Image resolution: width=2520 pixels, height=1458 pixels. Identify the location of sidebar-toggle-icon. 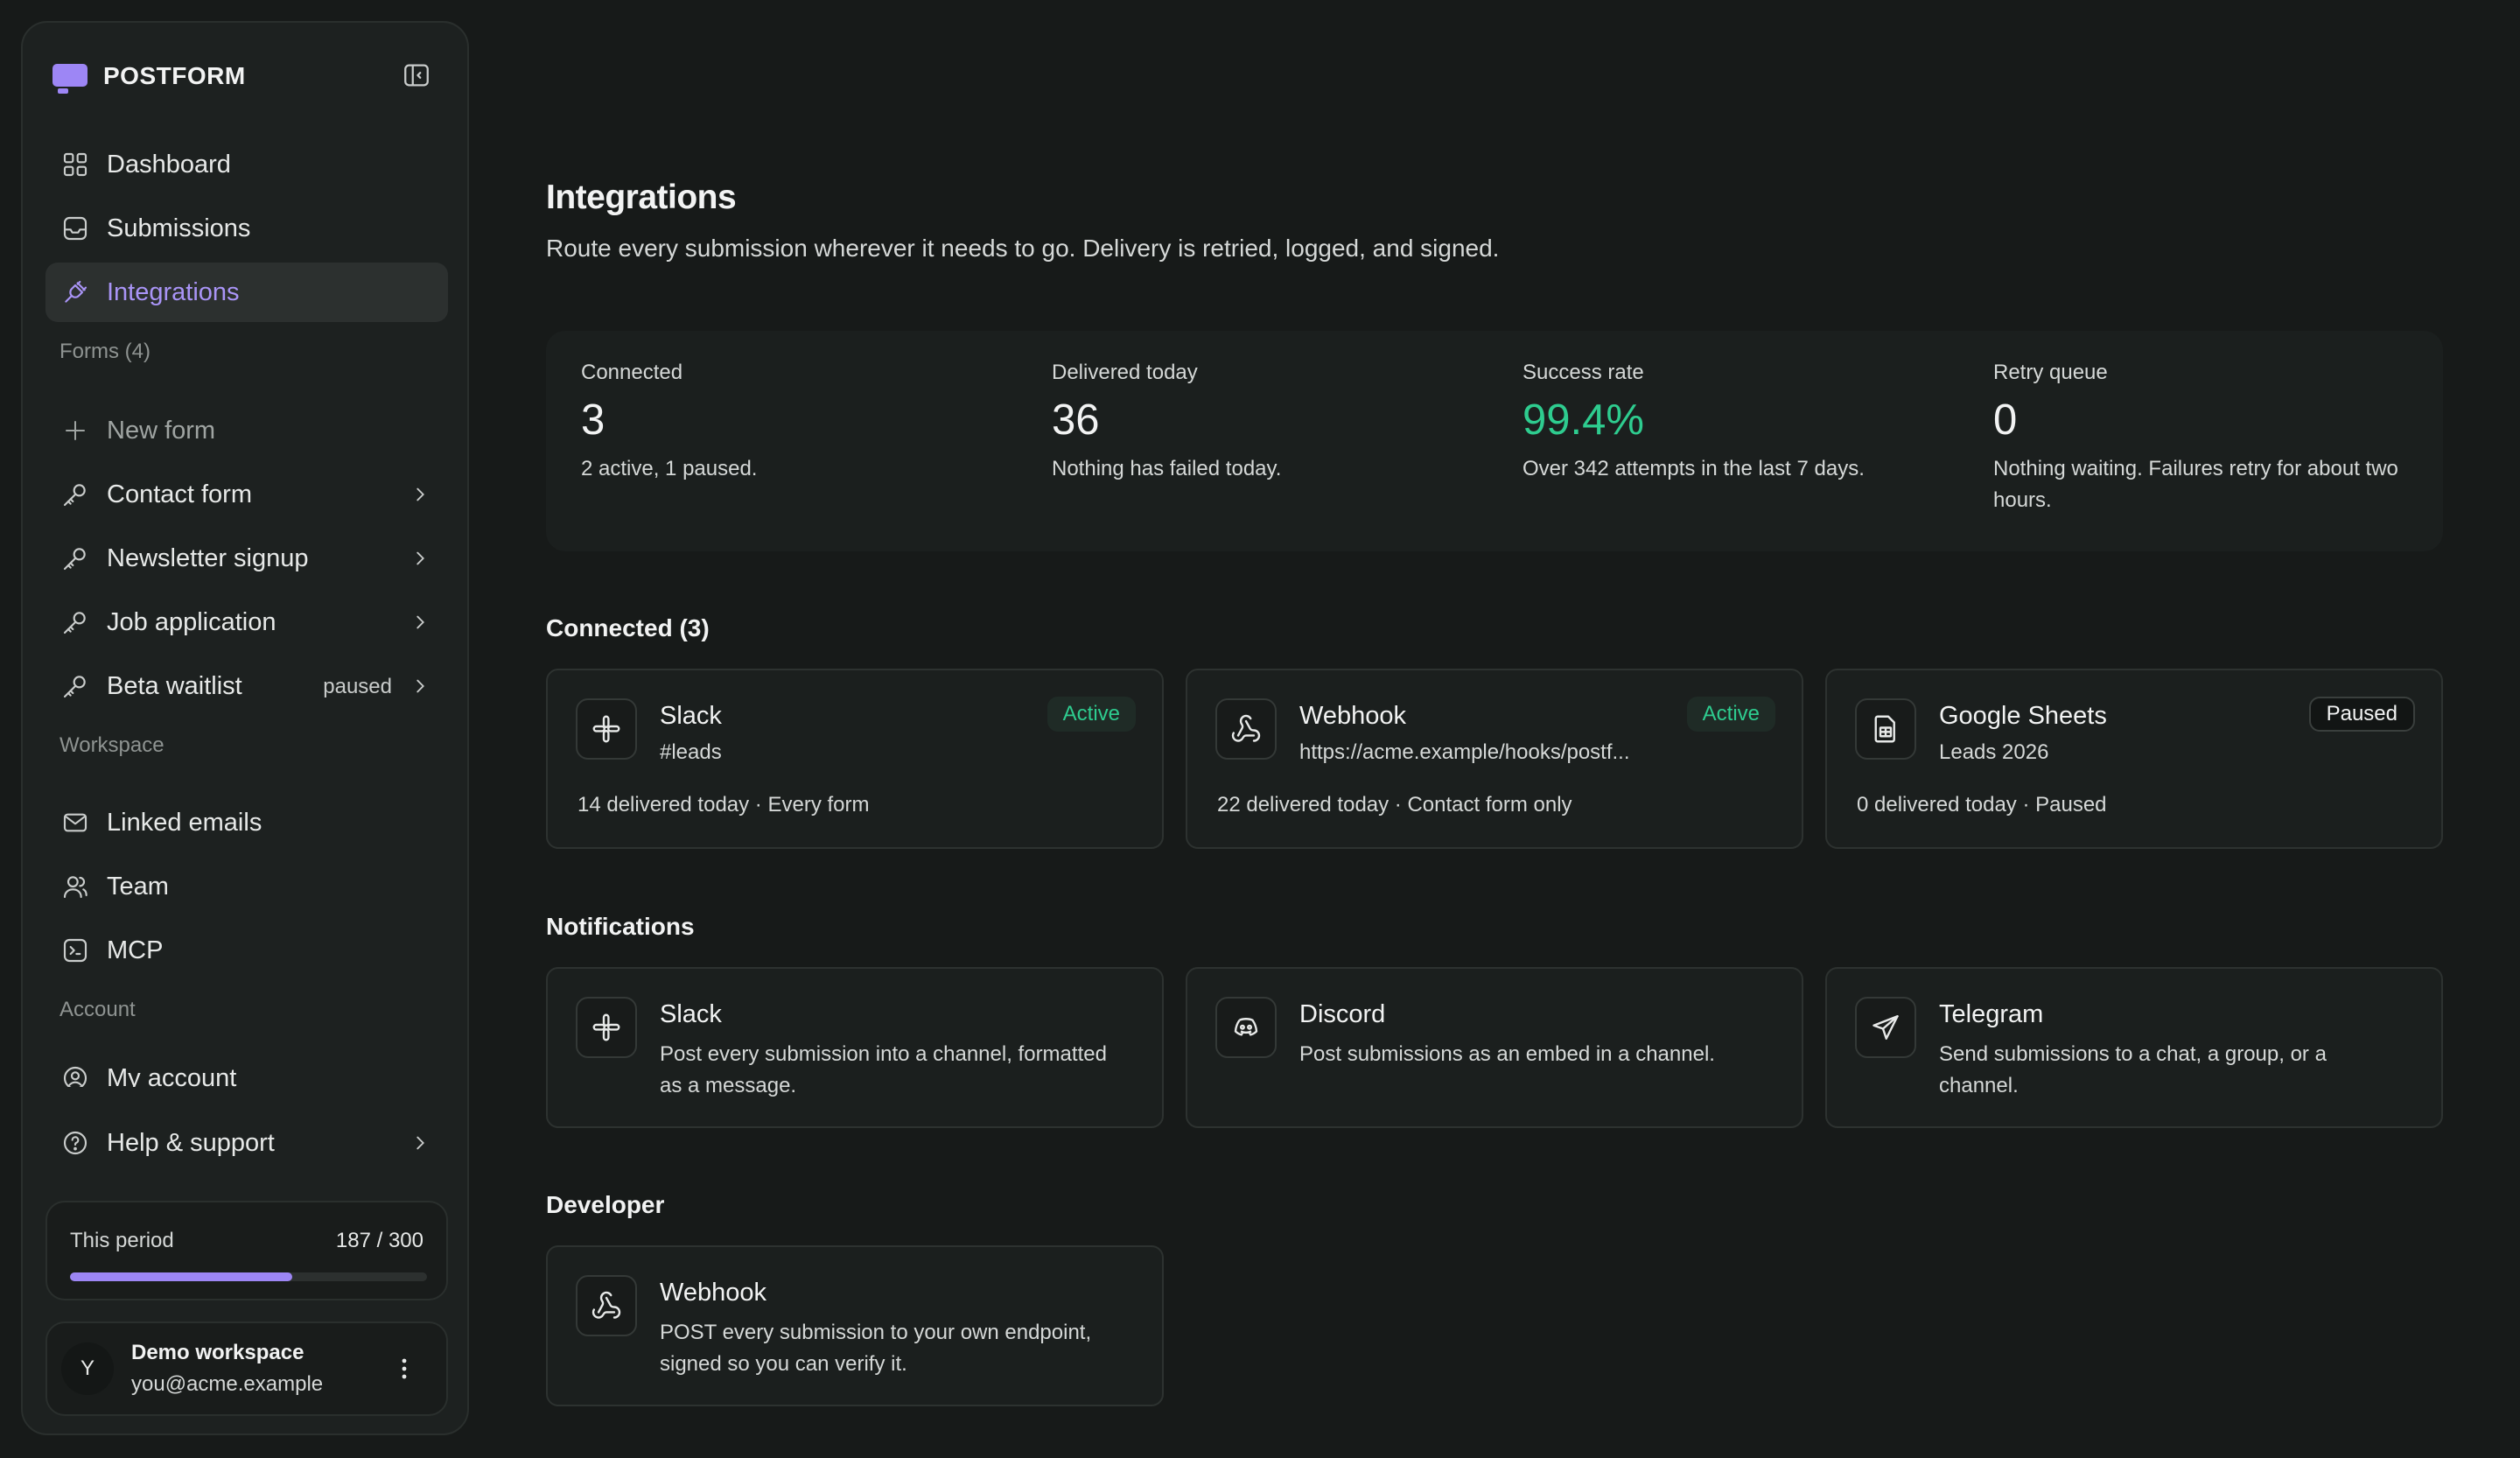
(416, 75).